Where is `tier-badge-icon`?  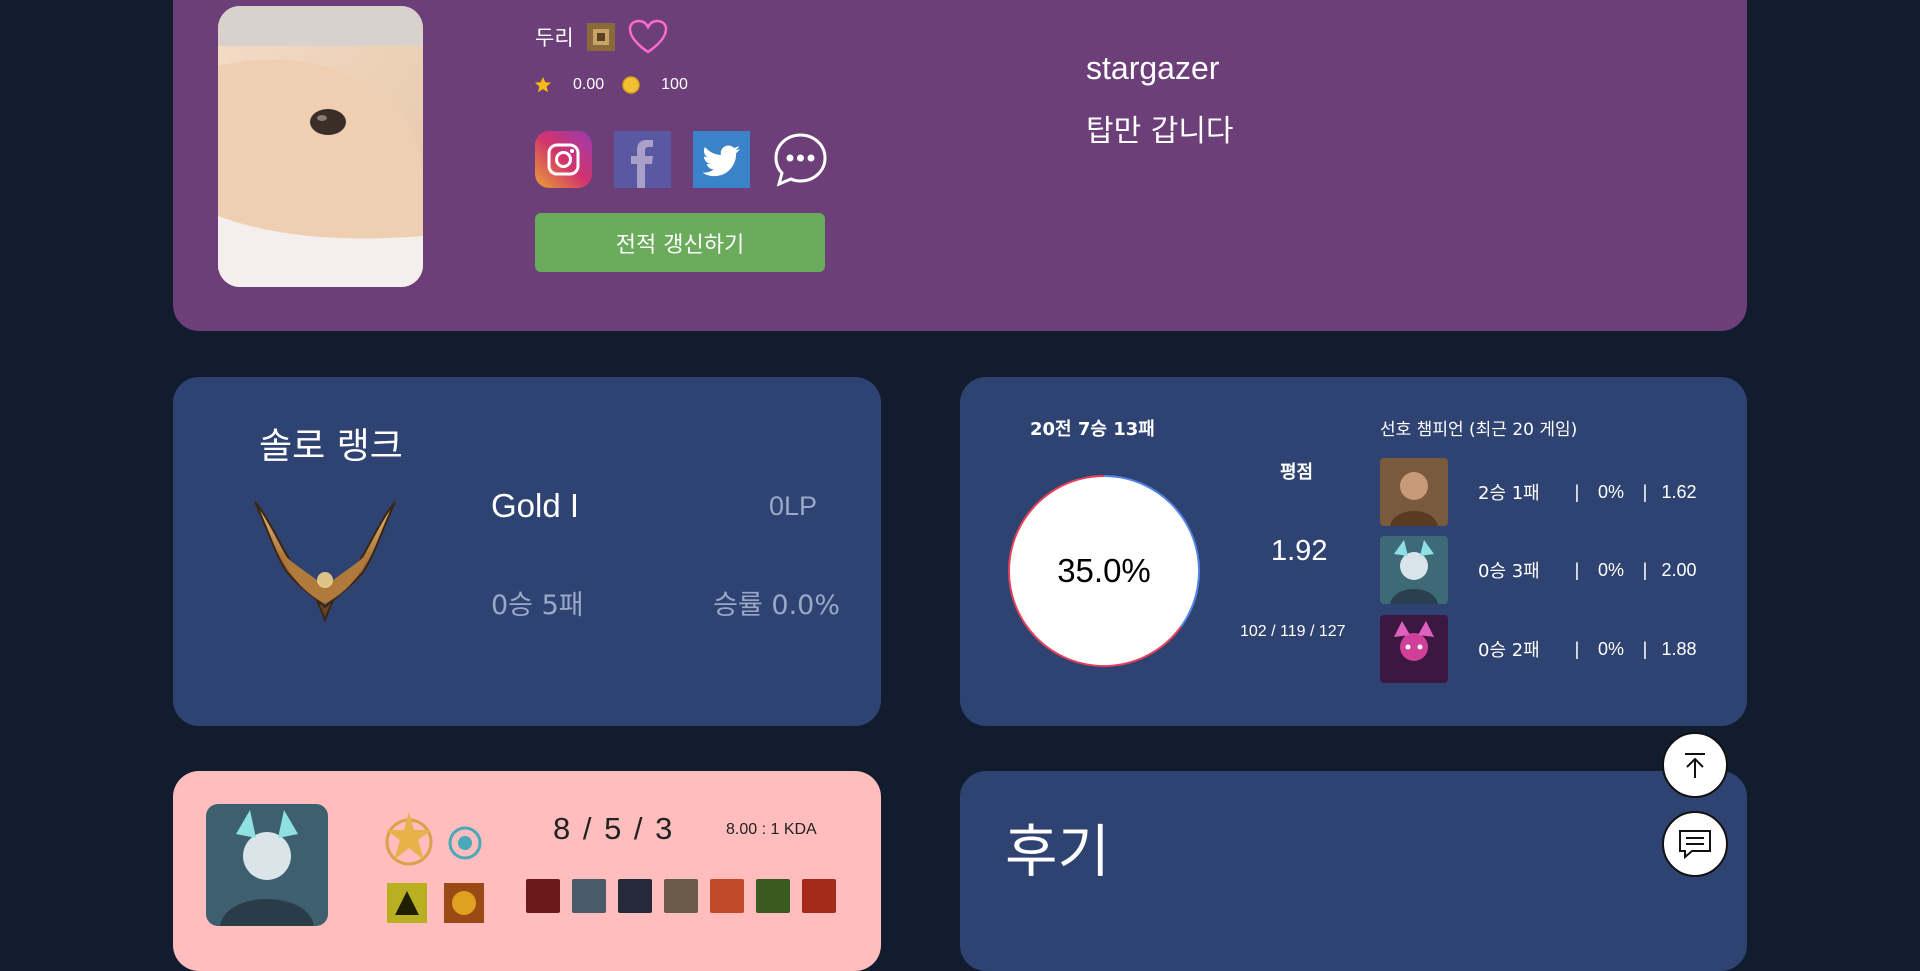
tier-badge-icon is located at coordinates (601, 37).